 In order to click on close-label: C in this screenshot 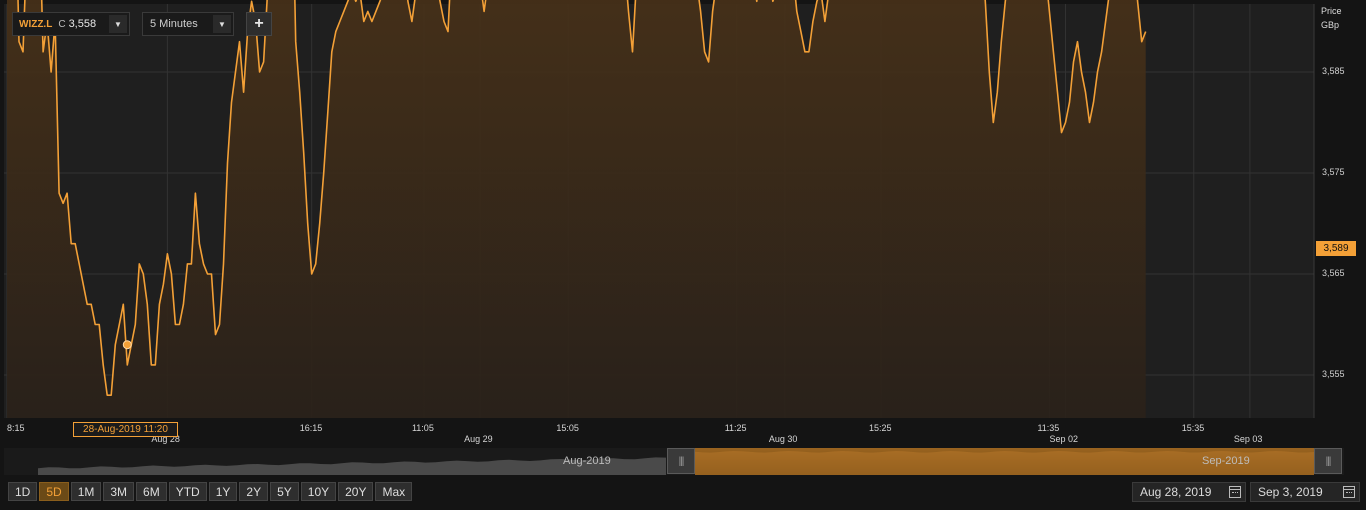, I will do `click(62, 24)`.